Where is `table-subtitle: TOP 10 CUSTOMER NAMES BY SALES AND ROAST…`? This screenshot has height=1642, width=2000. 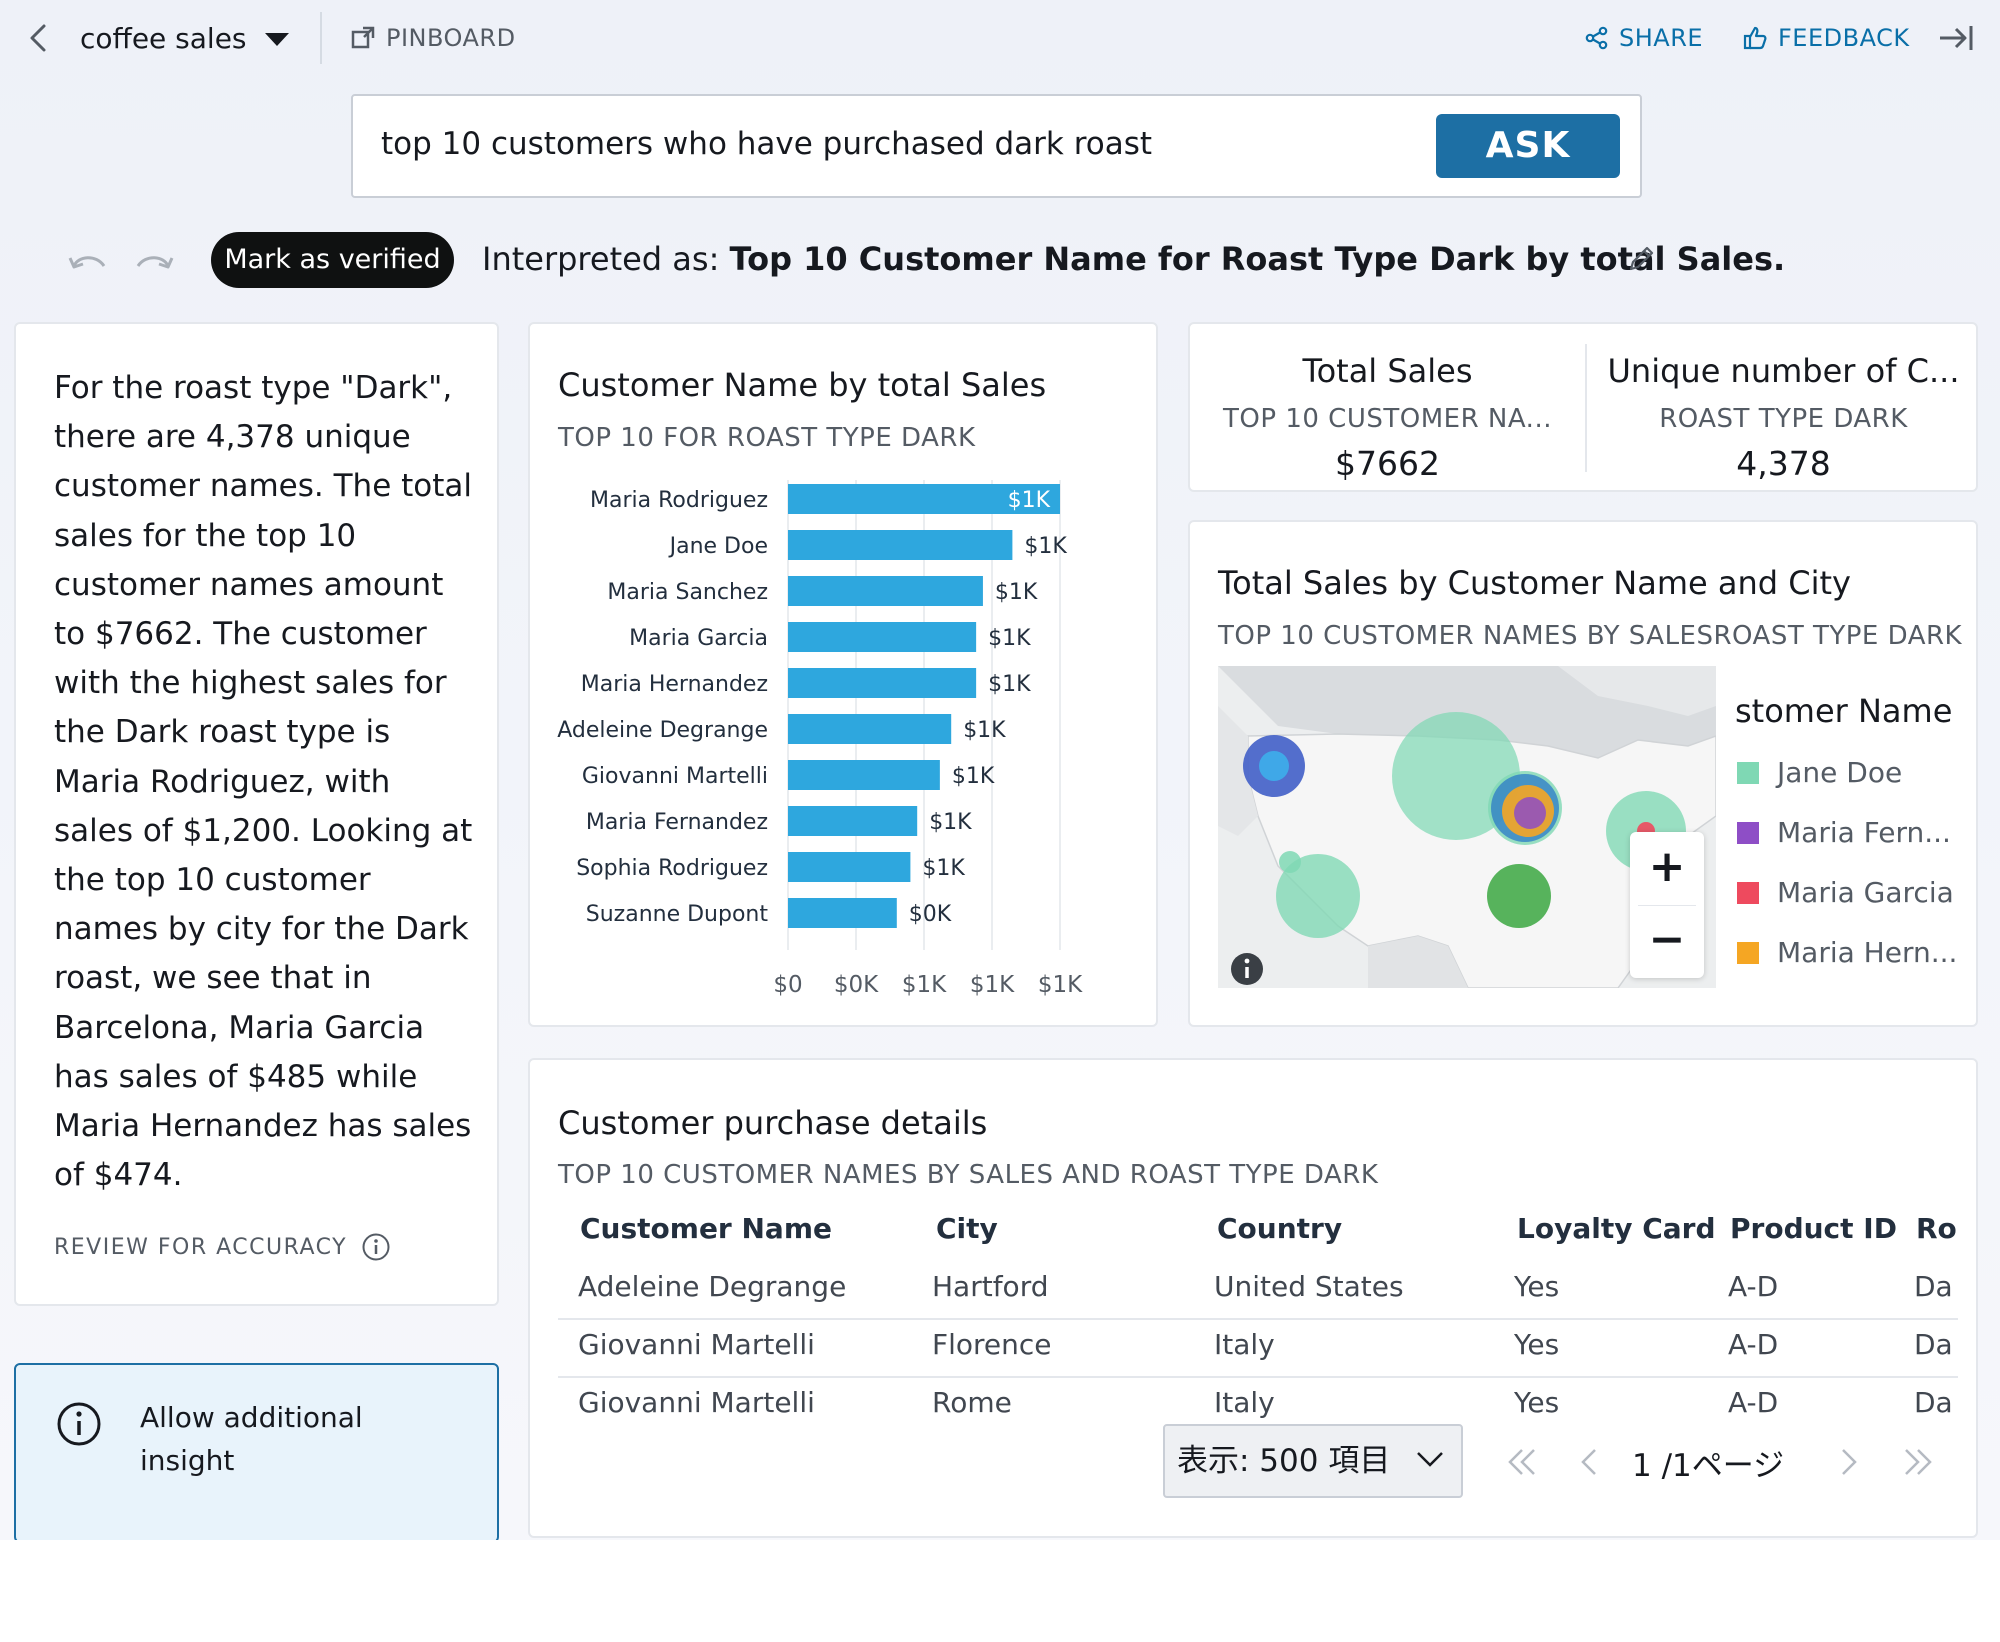
table-subtitle: TOP 10 CUSTOMER NAMES BY SALES AND ROAST… is located at coordinates (968, 1175).